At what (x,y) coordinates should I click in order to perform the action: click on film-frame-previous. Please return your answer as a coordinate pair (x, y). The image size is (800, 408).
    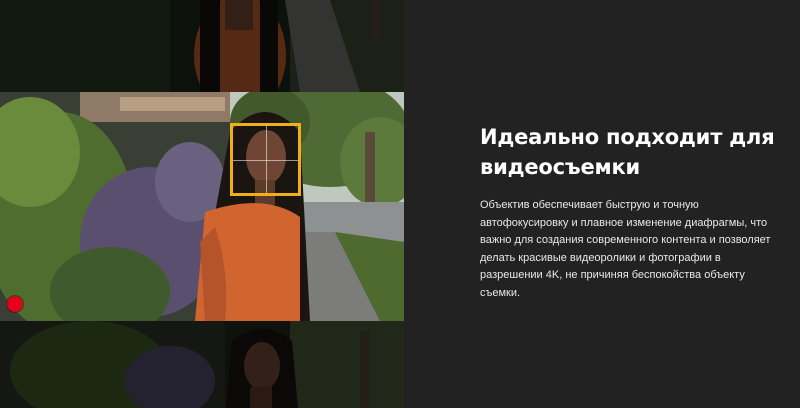
    Looking at the image, I should click on (202, 46).